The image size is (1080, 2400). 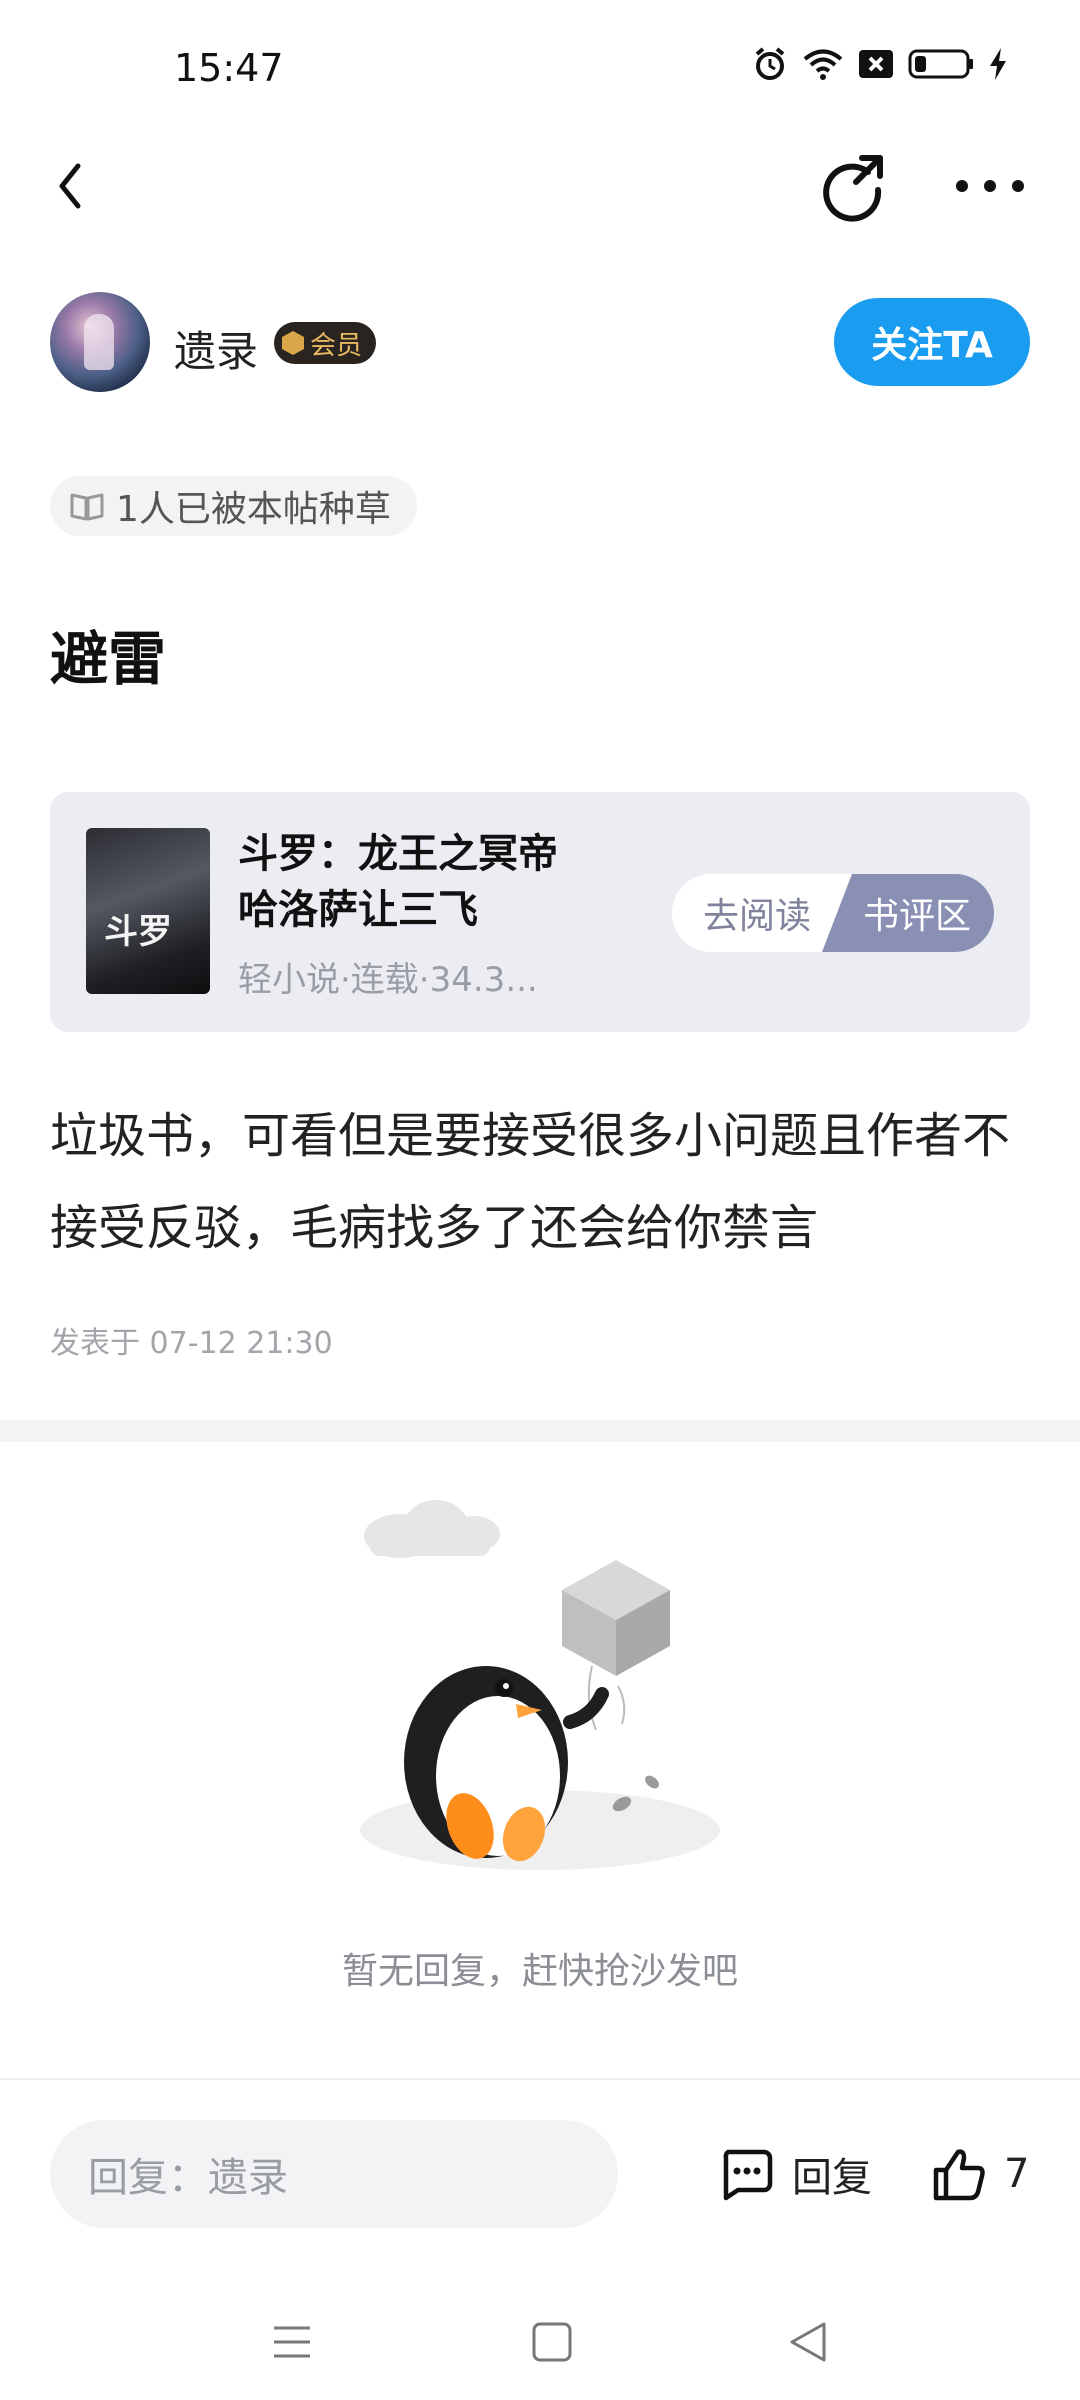 I want to click on grass-tag: 1人已被本帖种草, so click(x=233, y=506).